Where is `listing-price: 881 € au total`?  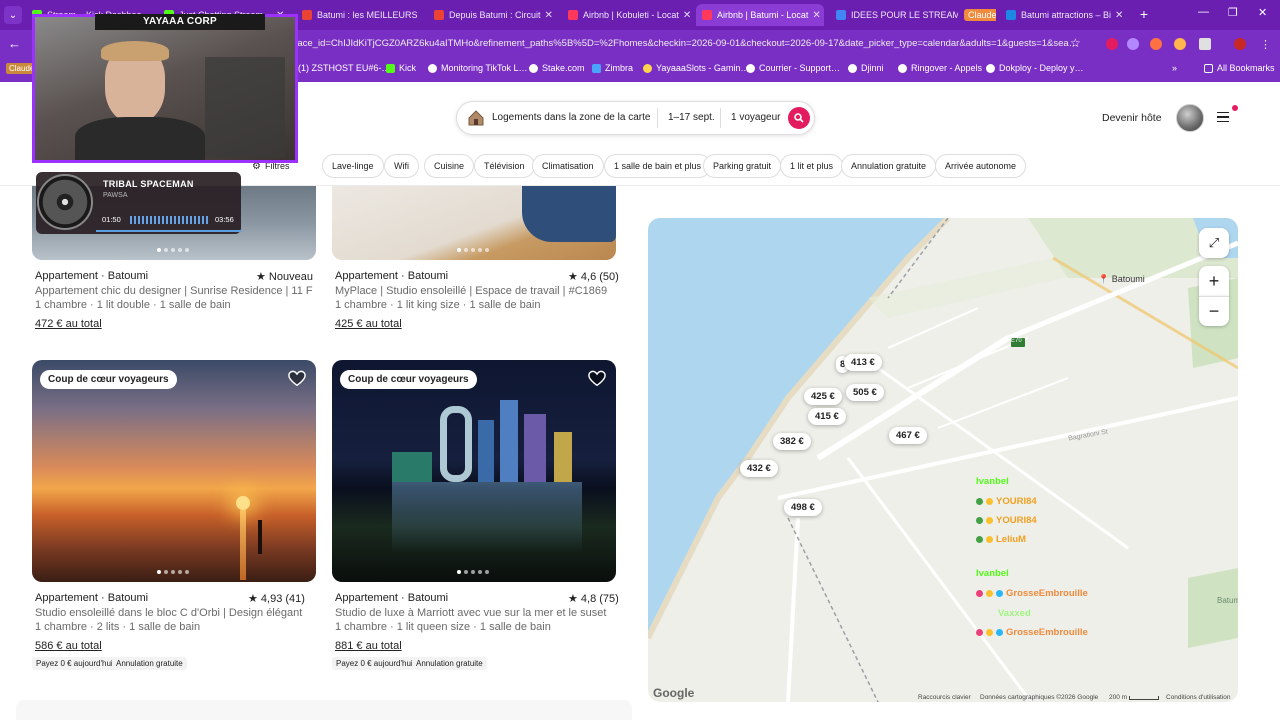
listing-price: 881 € au total is located at coordinates (368, 646).